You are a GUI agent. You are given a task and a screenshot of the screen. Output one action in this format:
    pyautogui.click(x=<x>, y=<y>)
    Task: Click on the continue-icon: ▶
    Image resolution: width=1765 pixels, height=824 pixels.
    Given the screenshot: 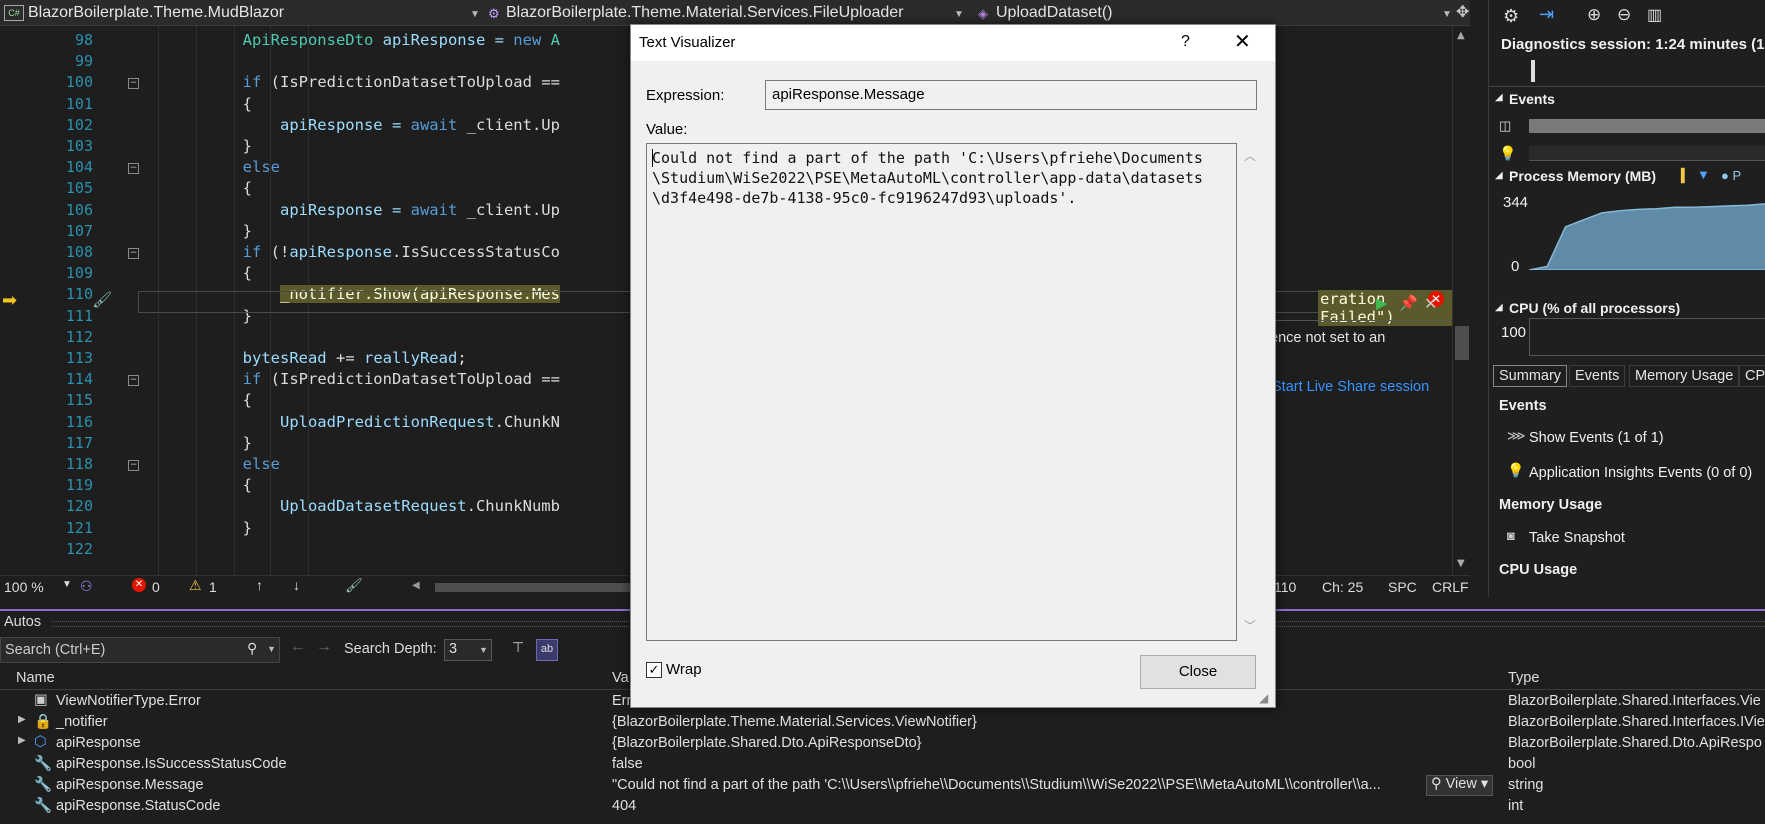 What is the action you would take?
    pyautogui.click(x=1382, y=303)
    